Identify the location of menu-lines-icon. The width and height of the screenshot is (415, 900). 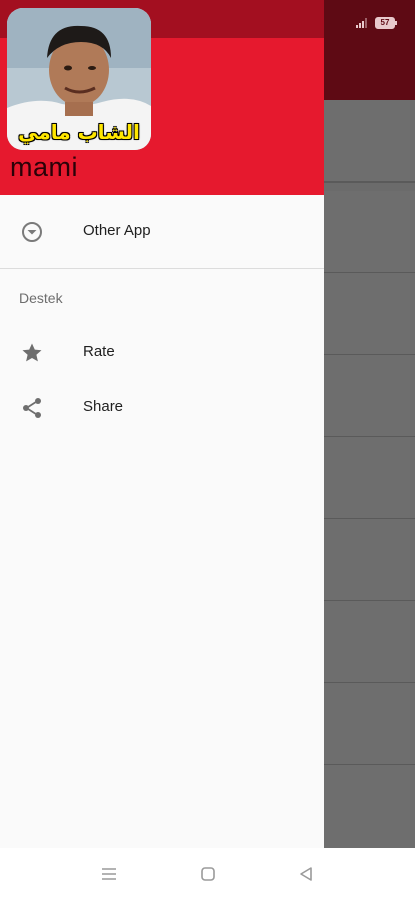
(109, 876).